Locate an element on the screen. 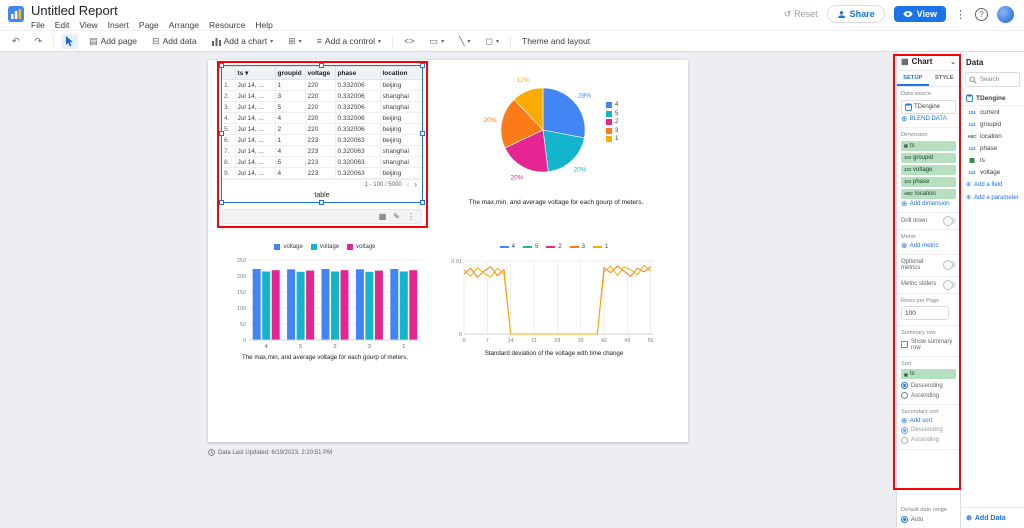 Image resolution: width=1024 pixels, height=528 pixels. sort-ascending-option: Ascending is located at coordinates (928, 395).